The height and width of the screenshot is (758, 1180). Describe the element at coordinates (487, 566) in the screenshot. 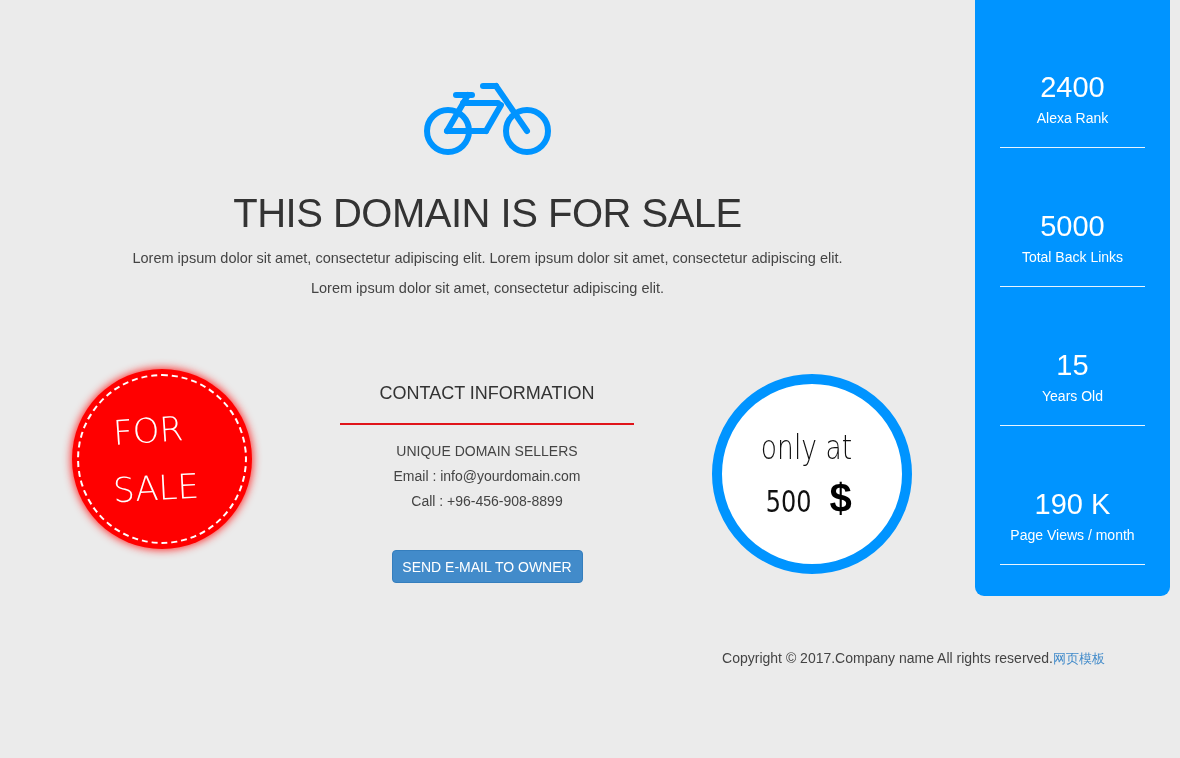

I see `send-email-button: SEND E-MAIL TO OWNER` at that location.